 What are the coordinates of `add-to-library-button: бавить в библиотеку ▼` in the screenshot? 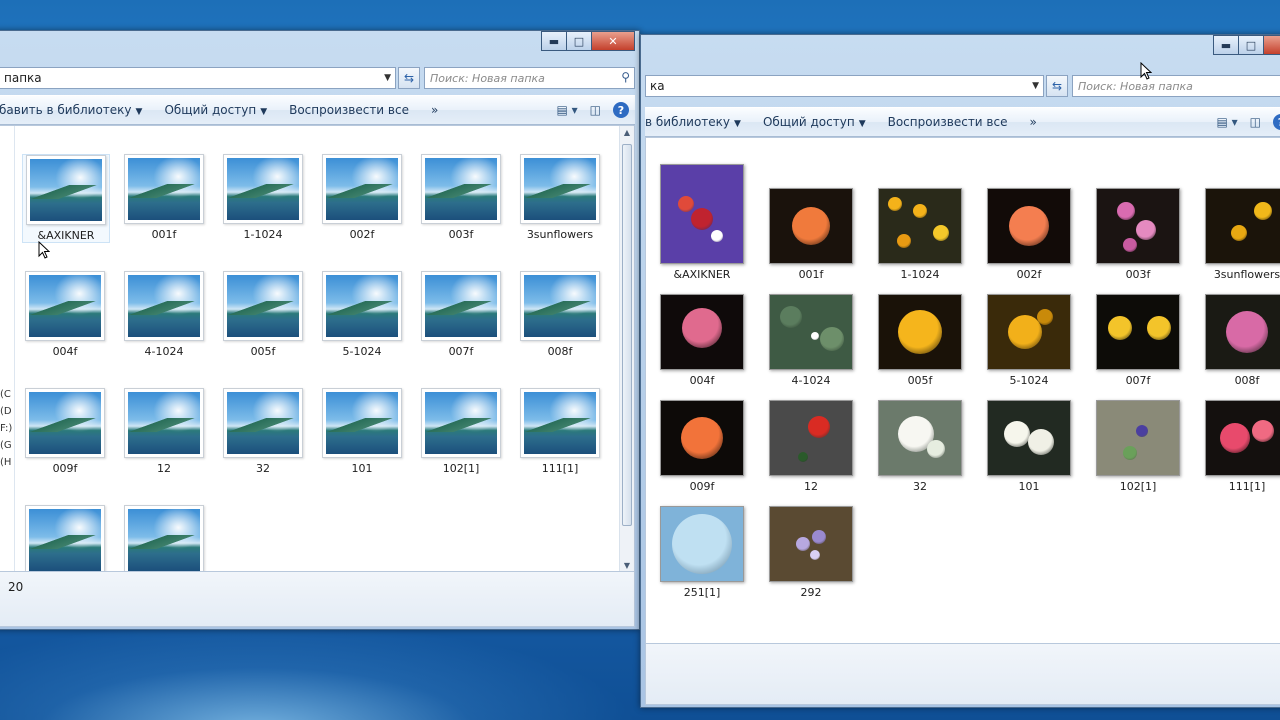 It's located at (71, 110).